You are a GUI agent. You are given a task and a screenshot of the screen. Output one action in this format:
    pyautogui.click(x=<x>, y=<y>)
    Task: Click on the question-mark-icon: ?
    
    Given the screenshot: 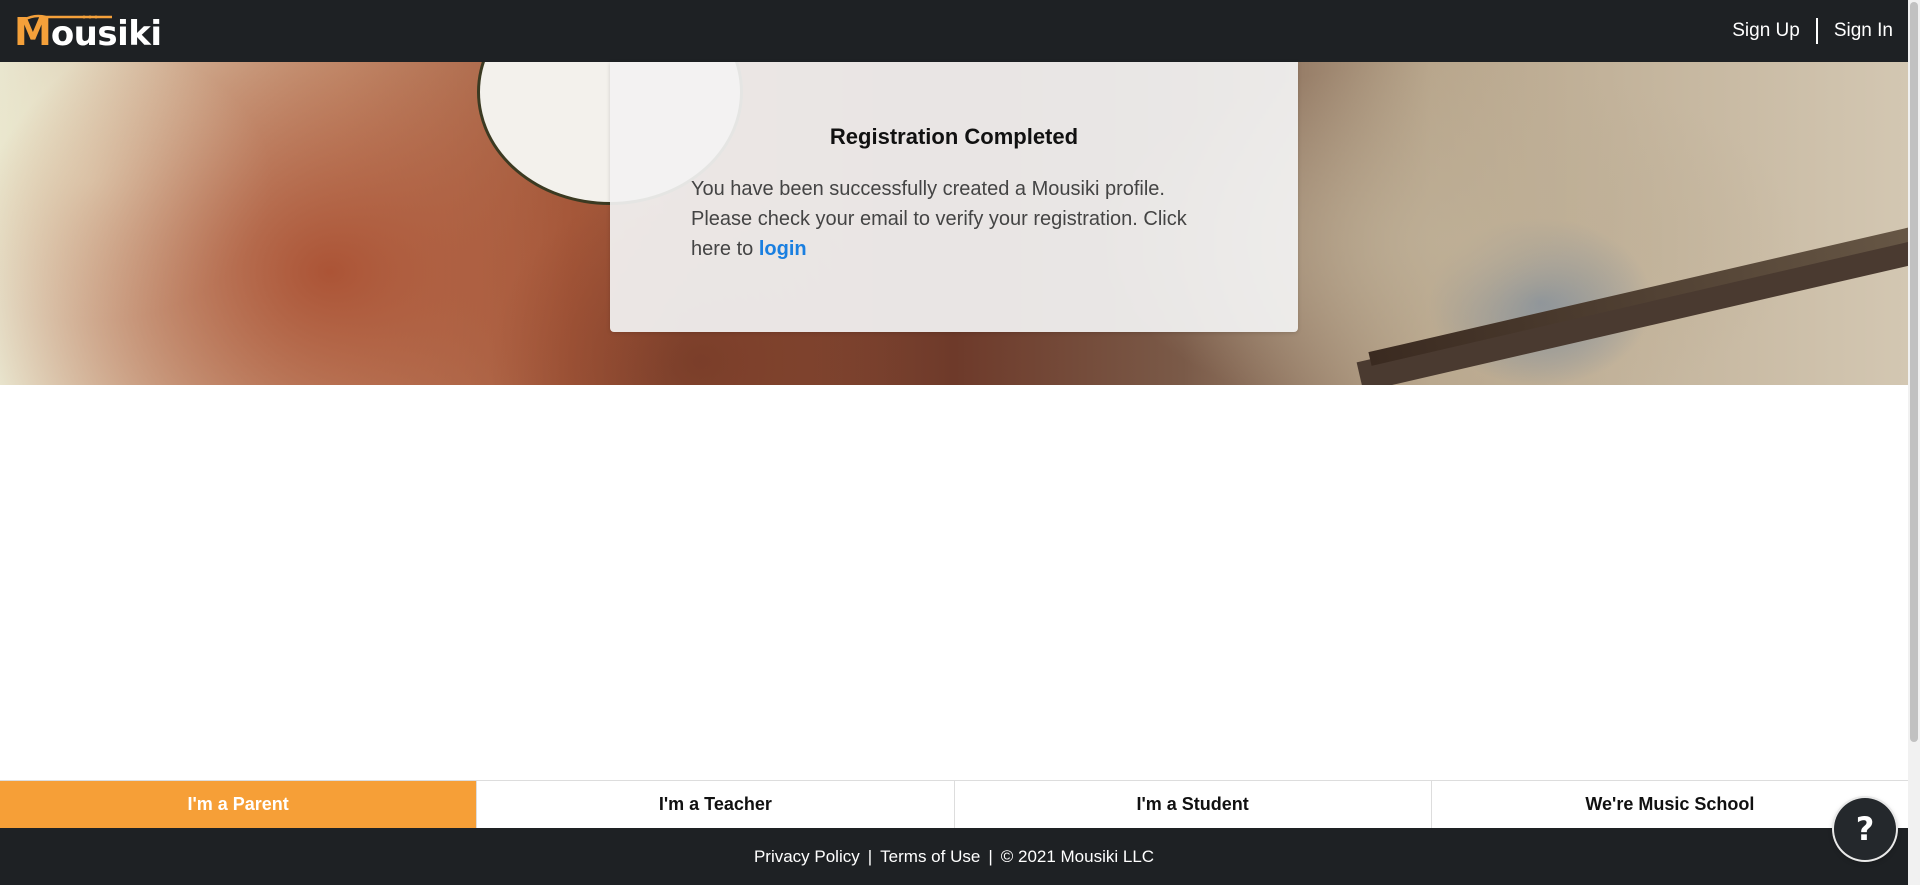 What is the action you would take?
    pyautogui.click(x=1865, y=829)
    